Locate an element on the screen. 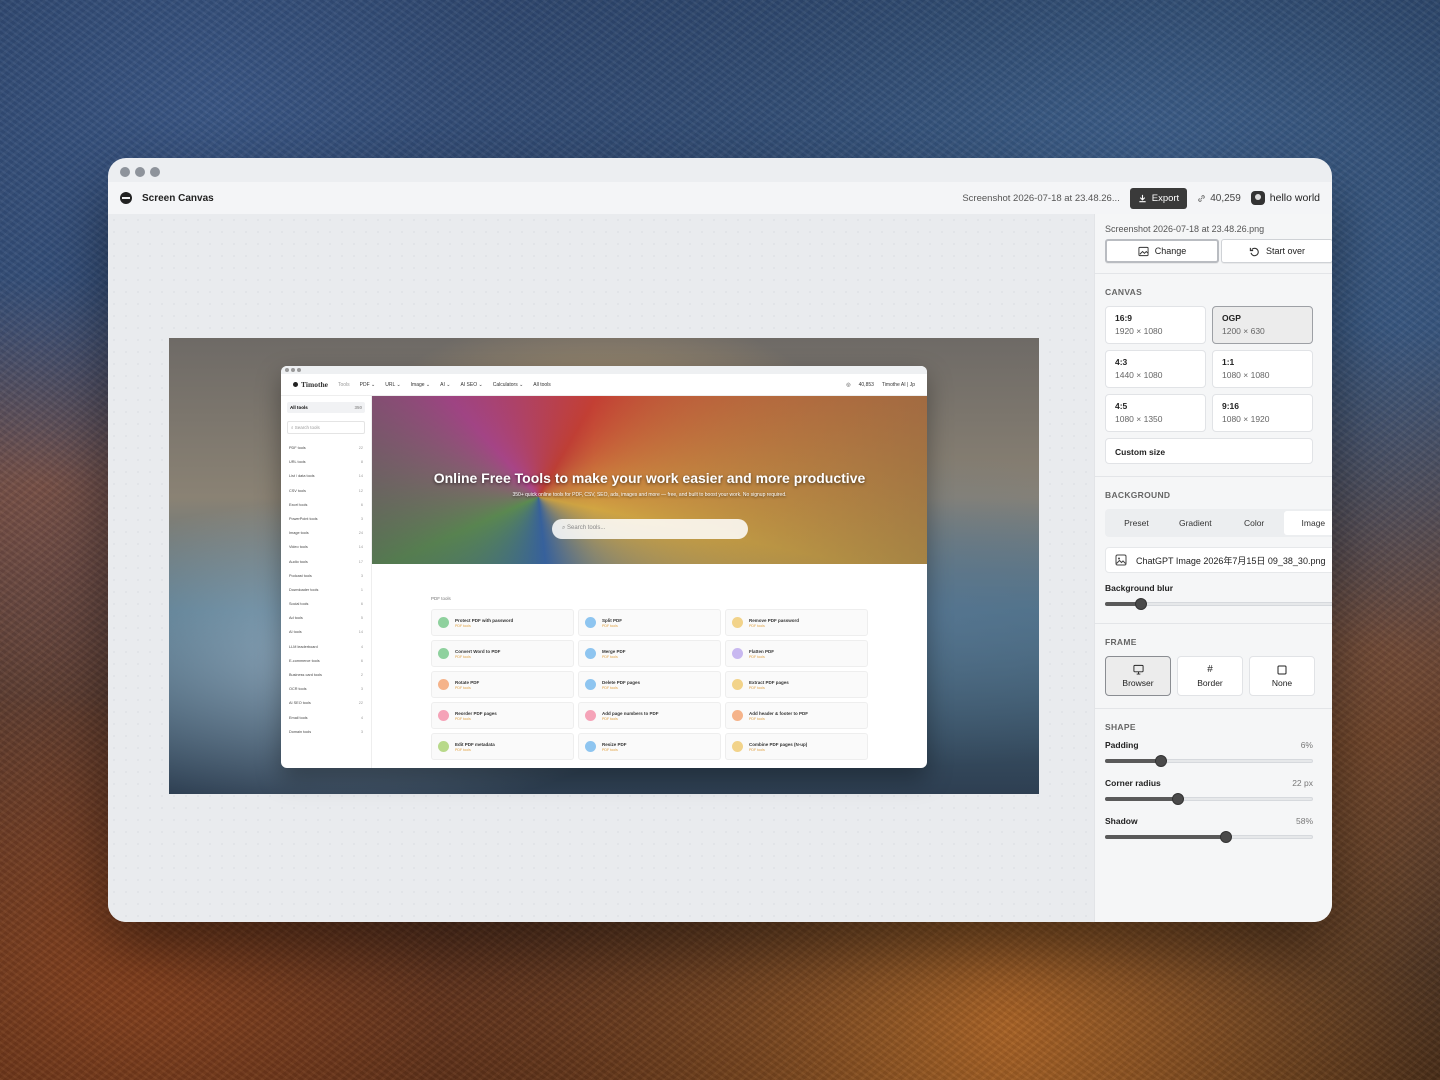  preview-sidebar-item: URL tools 8 is located at coordinates (326, 462).